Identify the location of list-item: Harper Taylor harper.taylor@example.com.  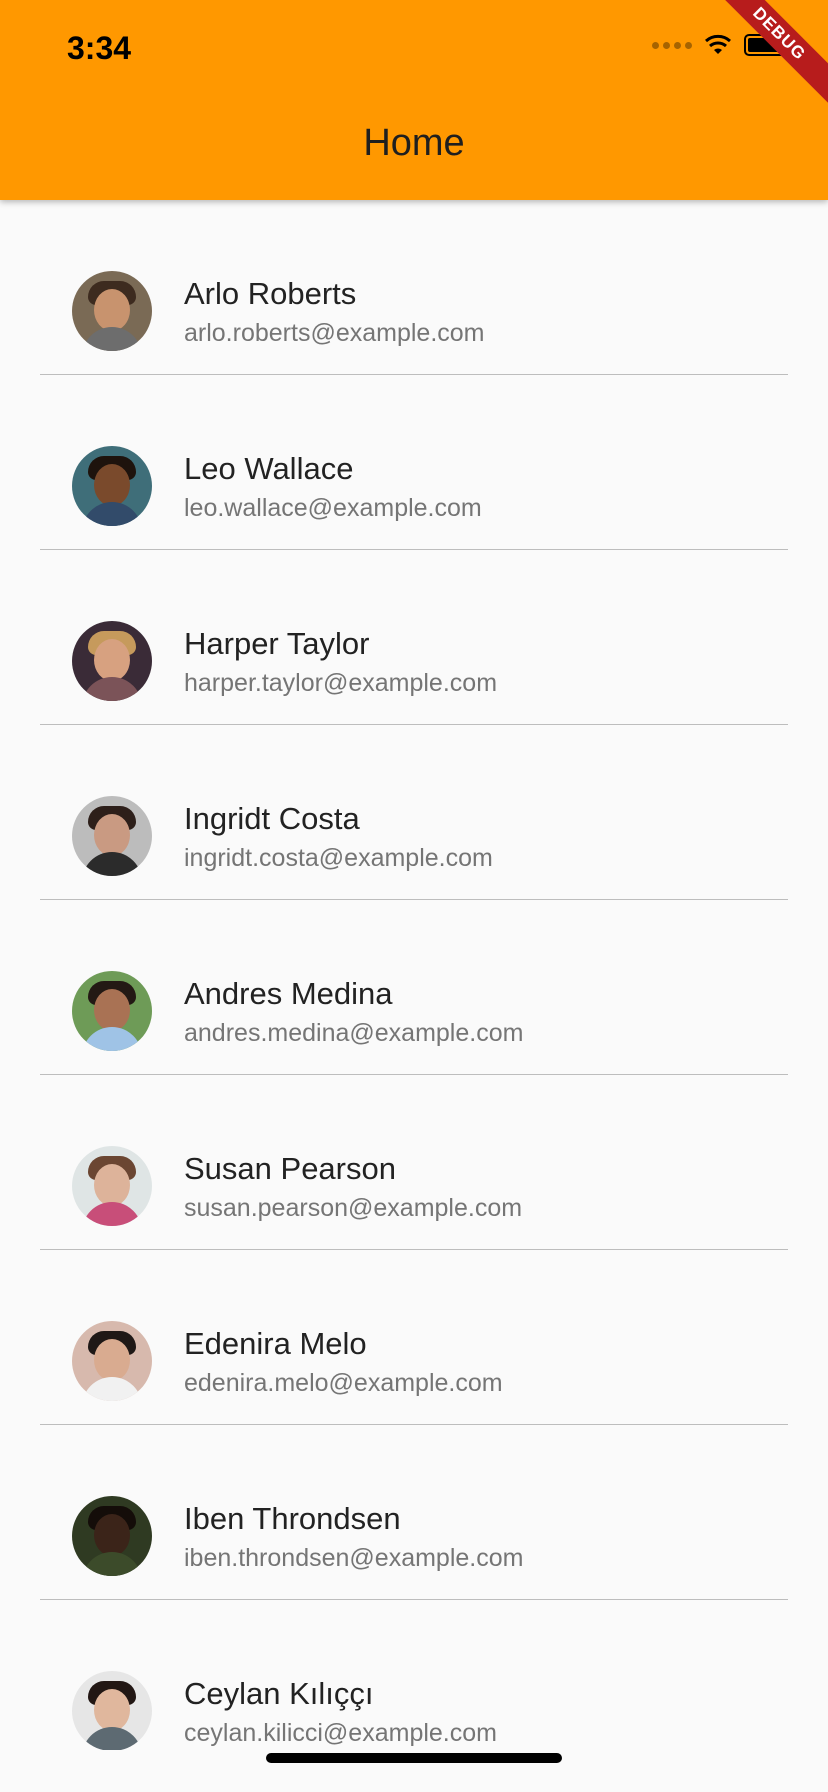
(414, 637).